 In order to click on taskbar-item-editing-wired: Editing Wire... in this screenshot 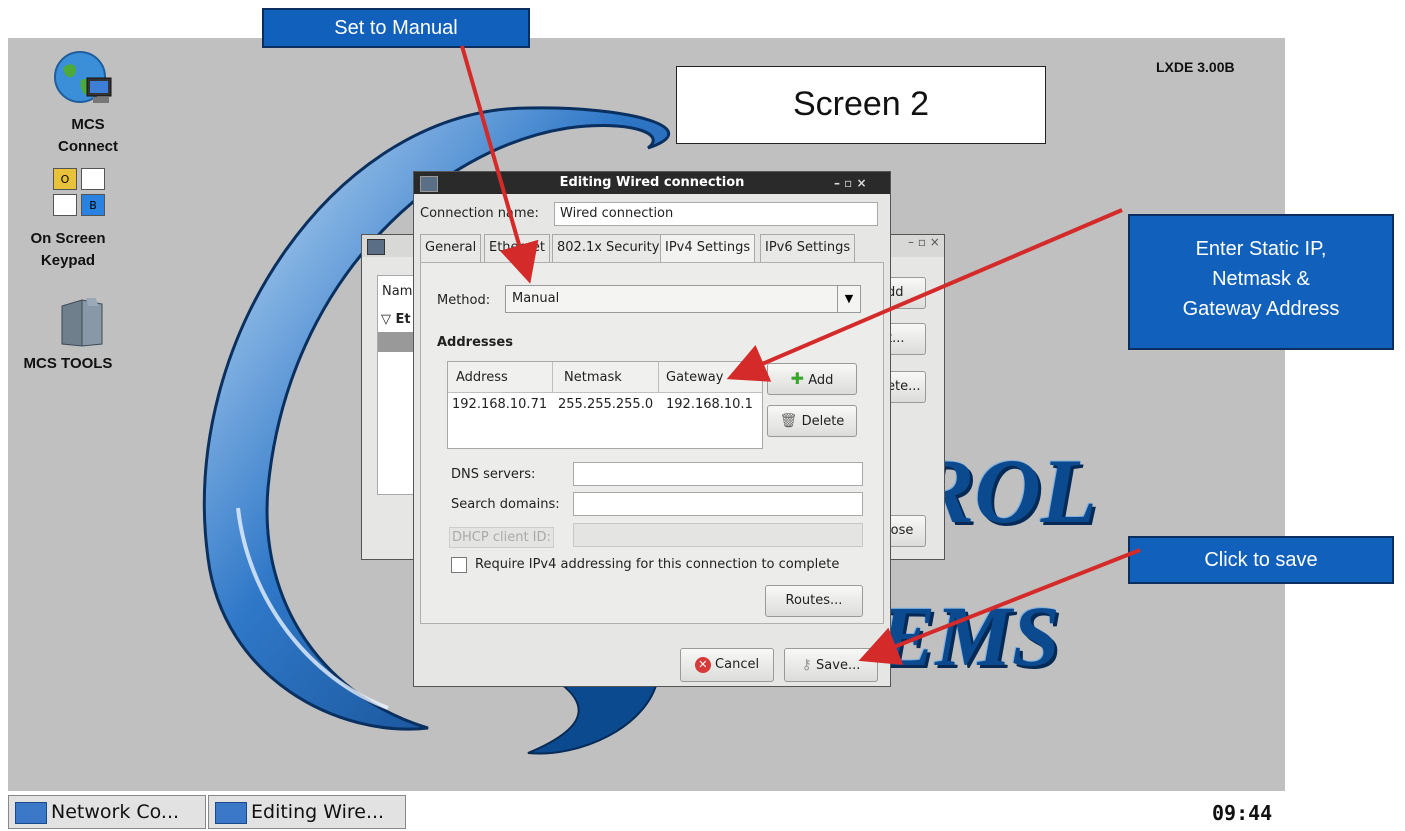, I will do `click(307, 812)`.